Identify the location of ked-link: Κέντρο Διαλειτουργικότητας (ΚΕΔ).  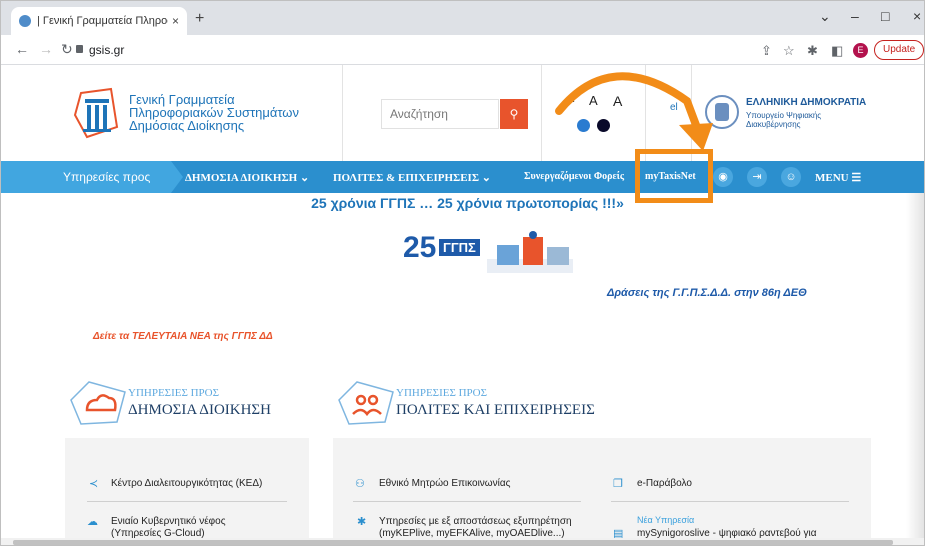
(186, 484).